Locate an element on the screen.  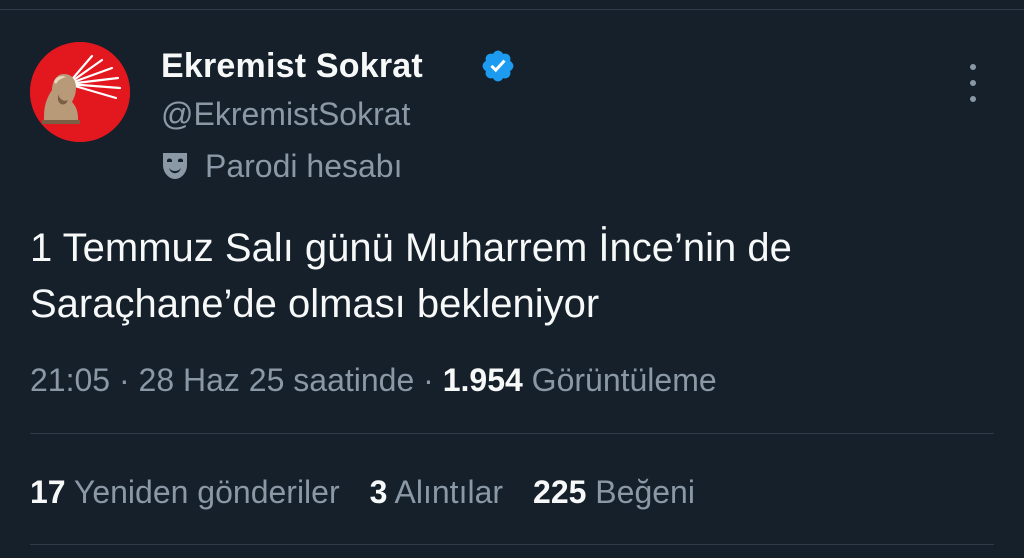
verified-badge-icon is located at coordinates (498, 66).